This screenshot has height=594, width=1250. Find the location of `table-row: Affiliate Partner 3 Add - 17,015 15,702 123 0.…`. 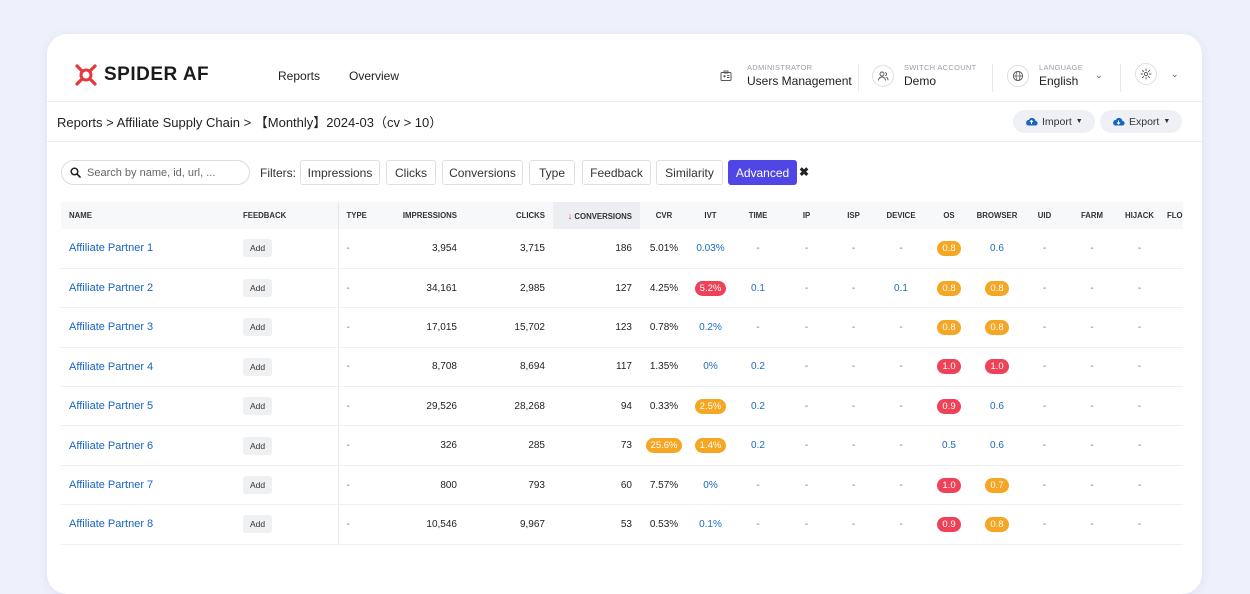

table-row: Affiliate Partner 3 Add - 17,015 15,702 123 0.… is located at coordinates (622, 327).